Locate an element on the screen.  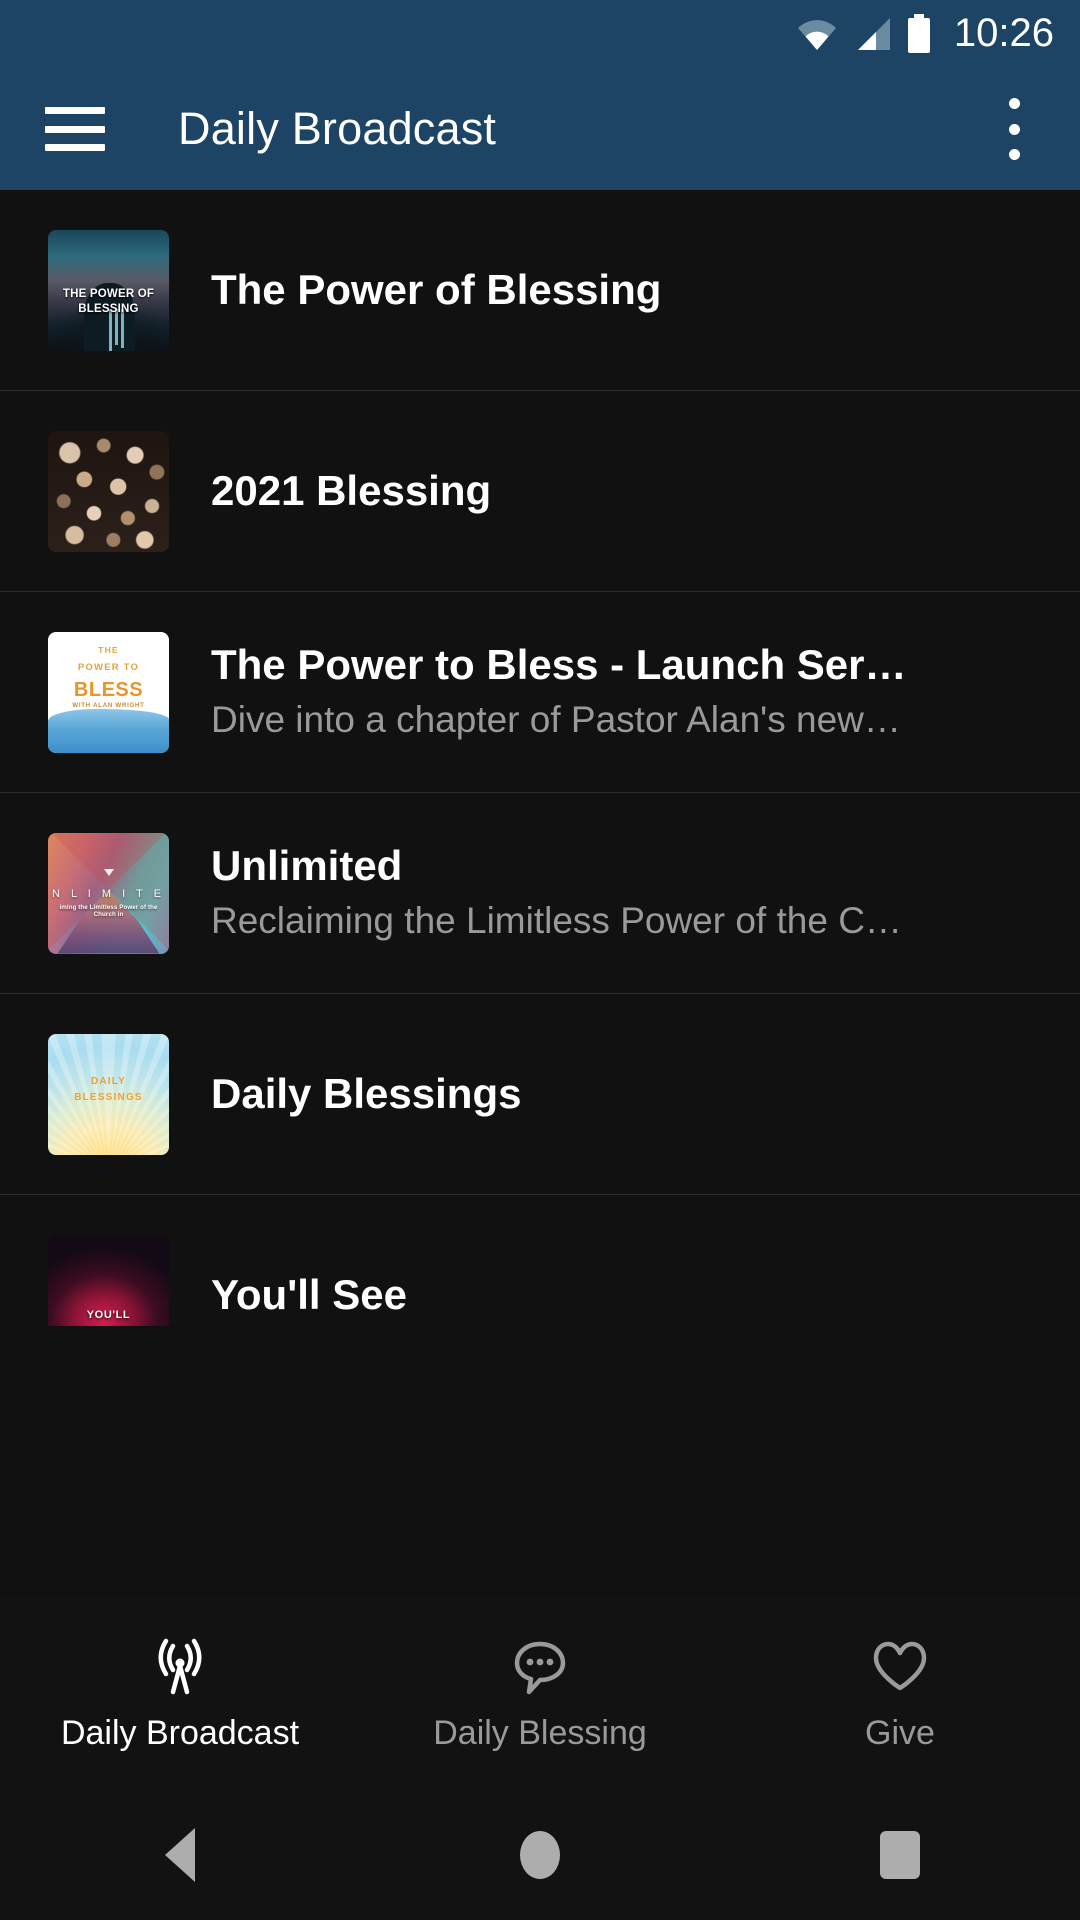
tab-daily-broadcast: Daily Broadcast is located at coordinates (180, 1693).